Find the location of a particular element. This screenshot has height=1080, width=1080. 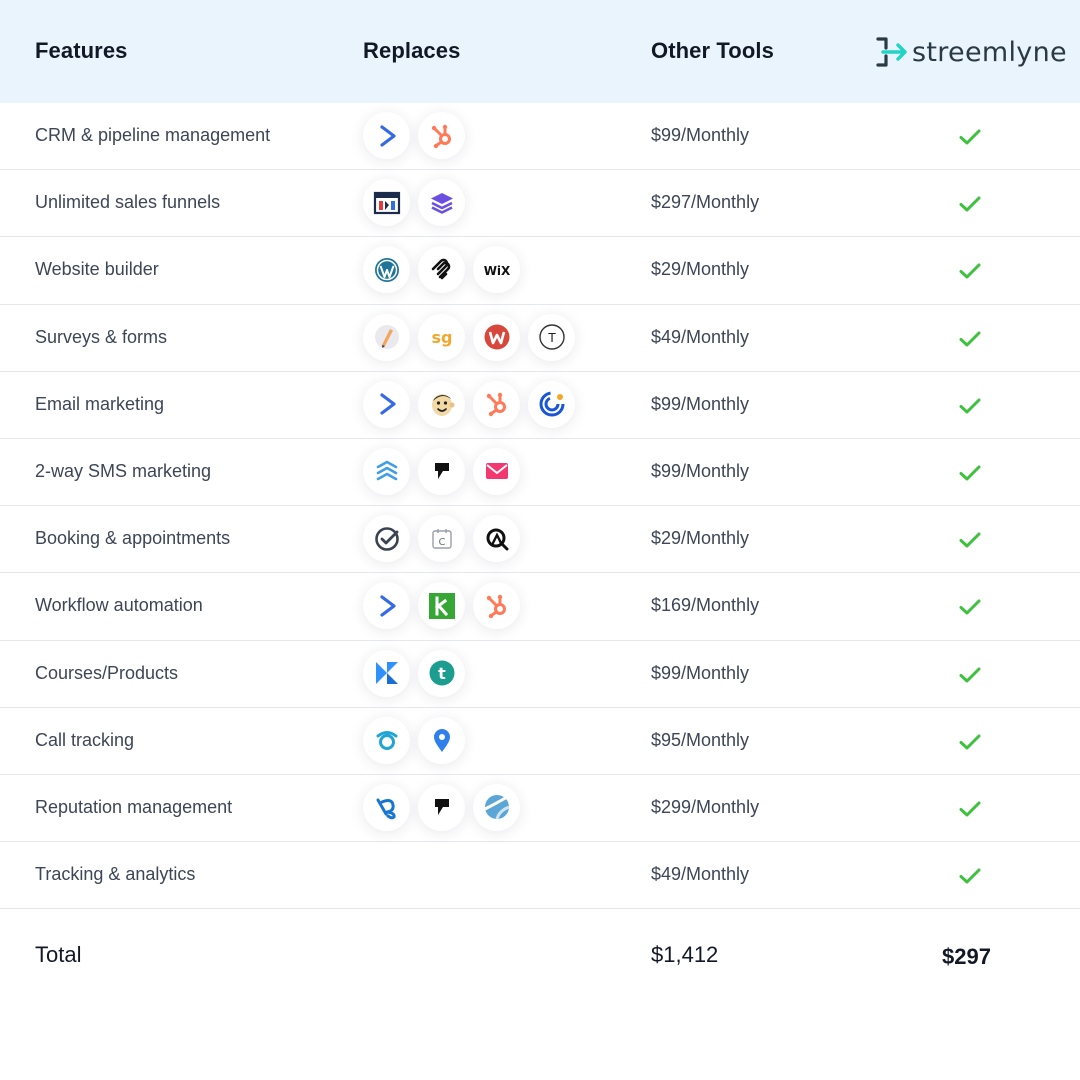

total-label: Total is located at coordinates (58, 954).